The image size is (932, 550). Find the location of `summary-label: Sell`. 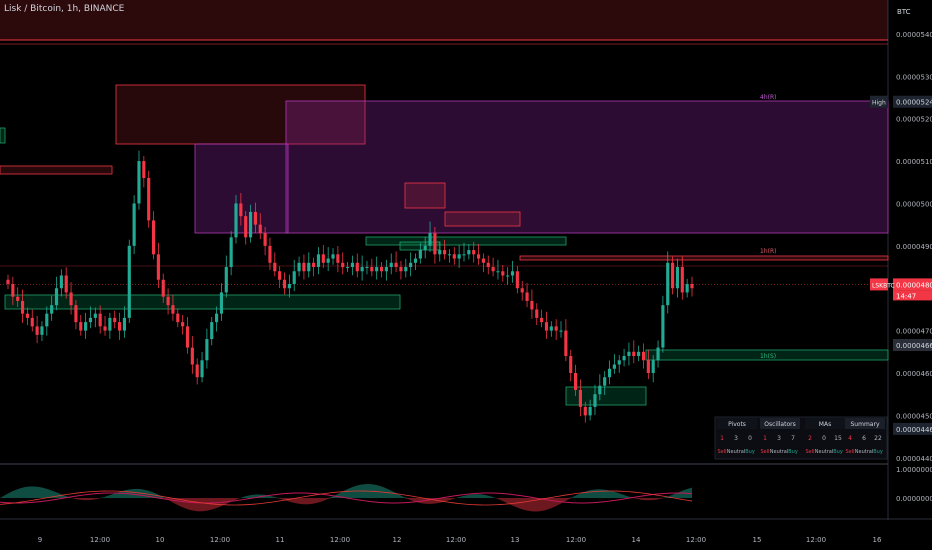

summary-label: Sell is located at coordinates (764, 452).